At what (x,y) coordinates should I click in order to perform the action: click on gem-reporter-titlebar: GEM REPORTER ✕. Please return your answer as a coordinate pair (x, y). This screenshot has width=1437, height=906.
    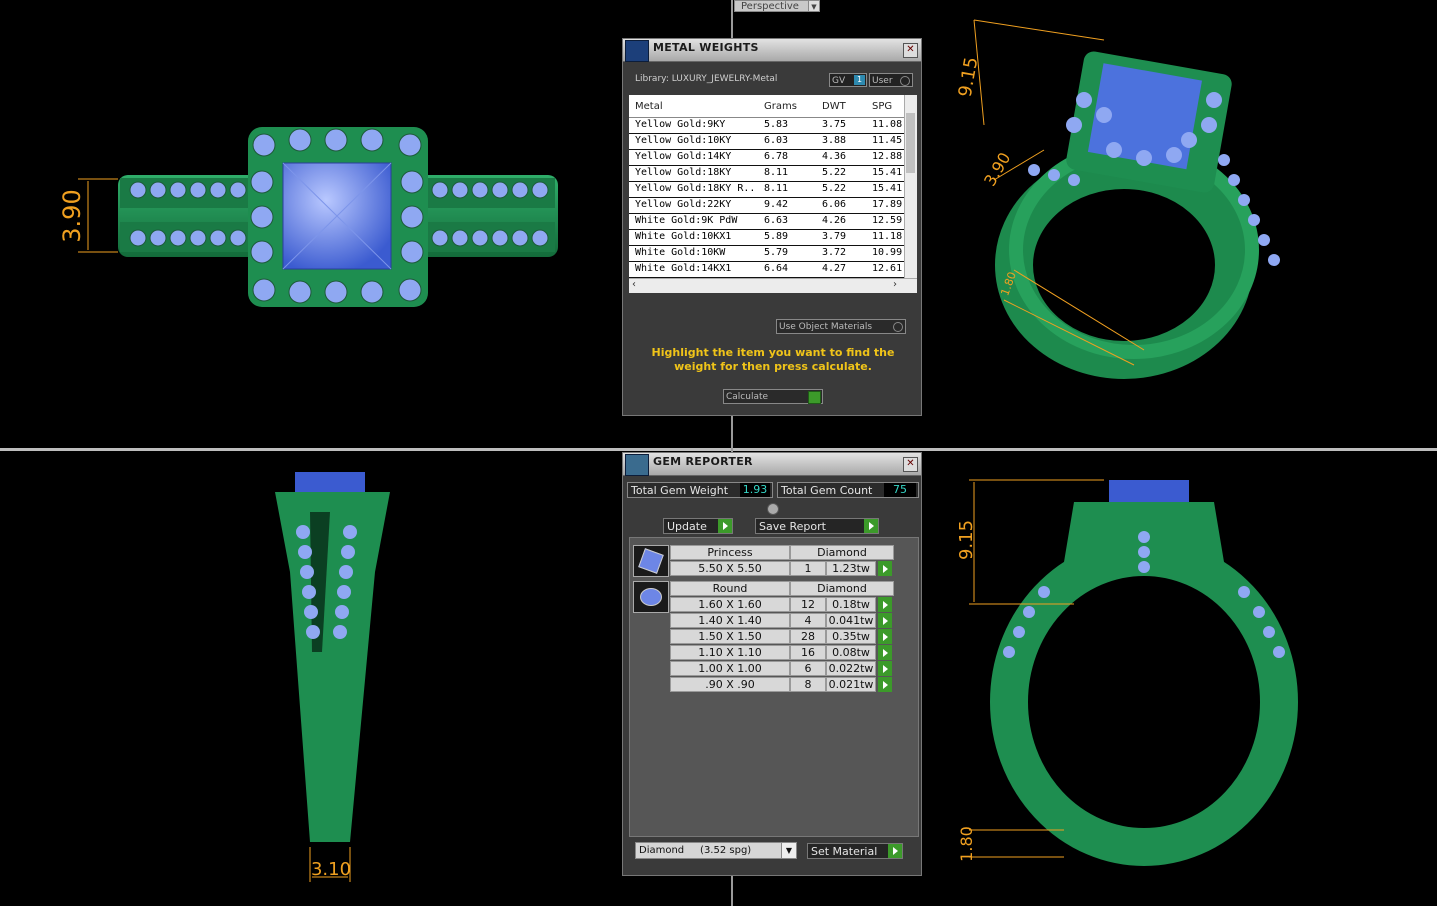
    Looking at the image, I should click on (772, 464).